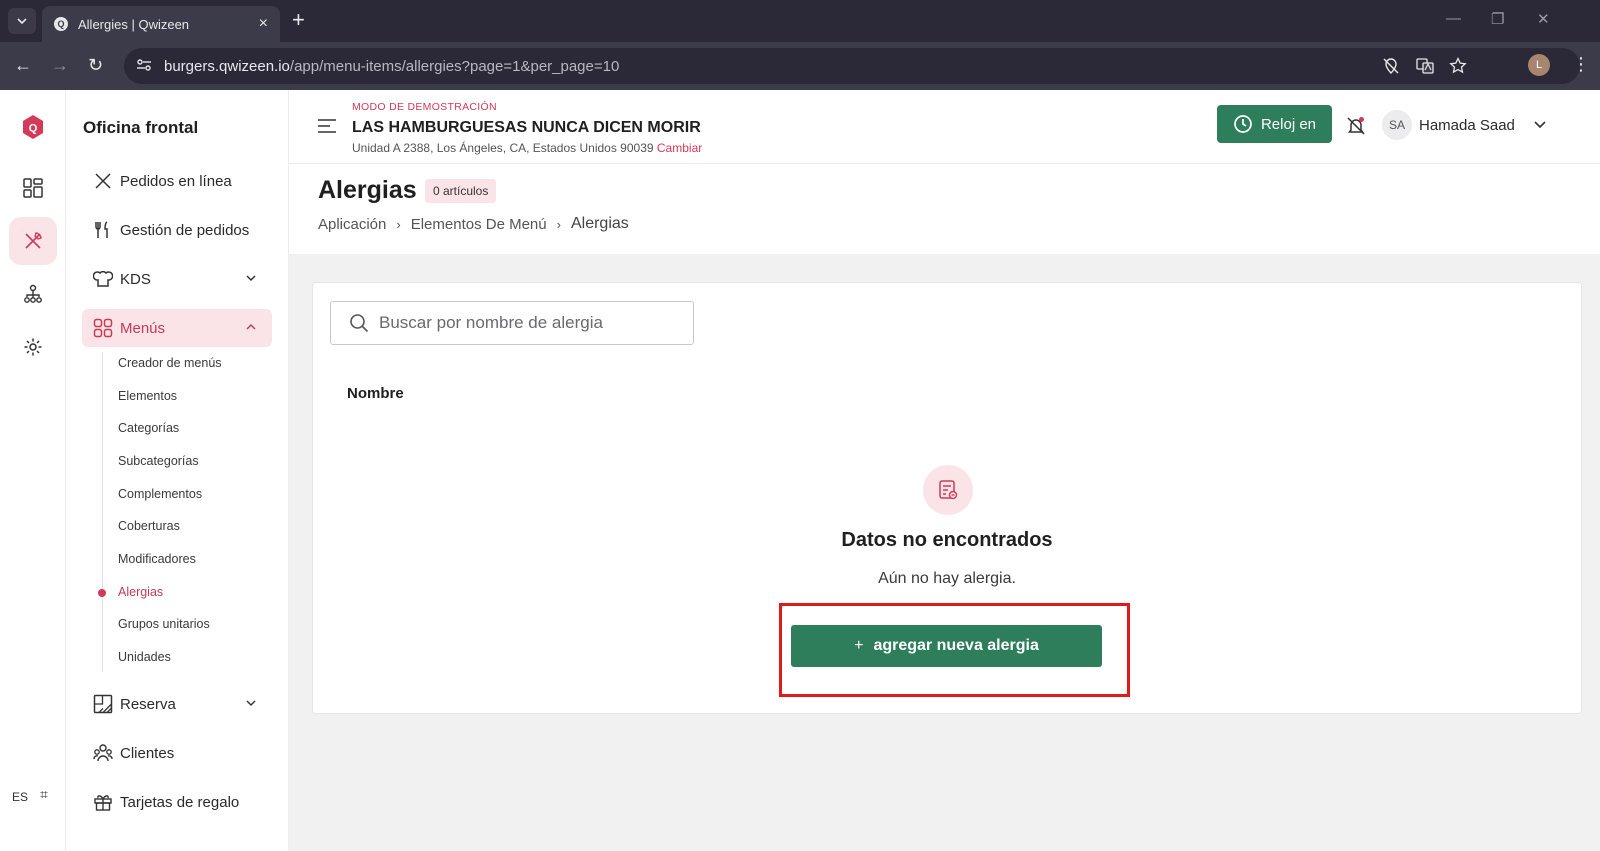 This screenshot has width=1600, height=851. What do you see at coordinates (375, 393) in the screenshot?
I see `column-header-name: Nombre` at bounding box center [375, 393].